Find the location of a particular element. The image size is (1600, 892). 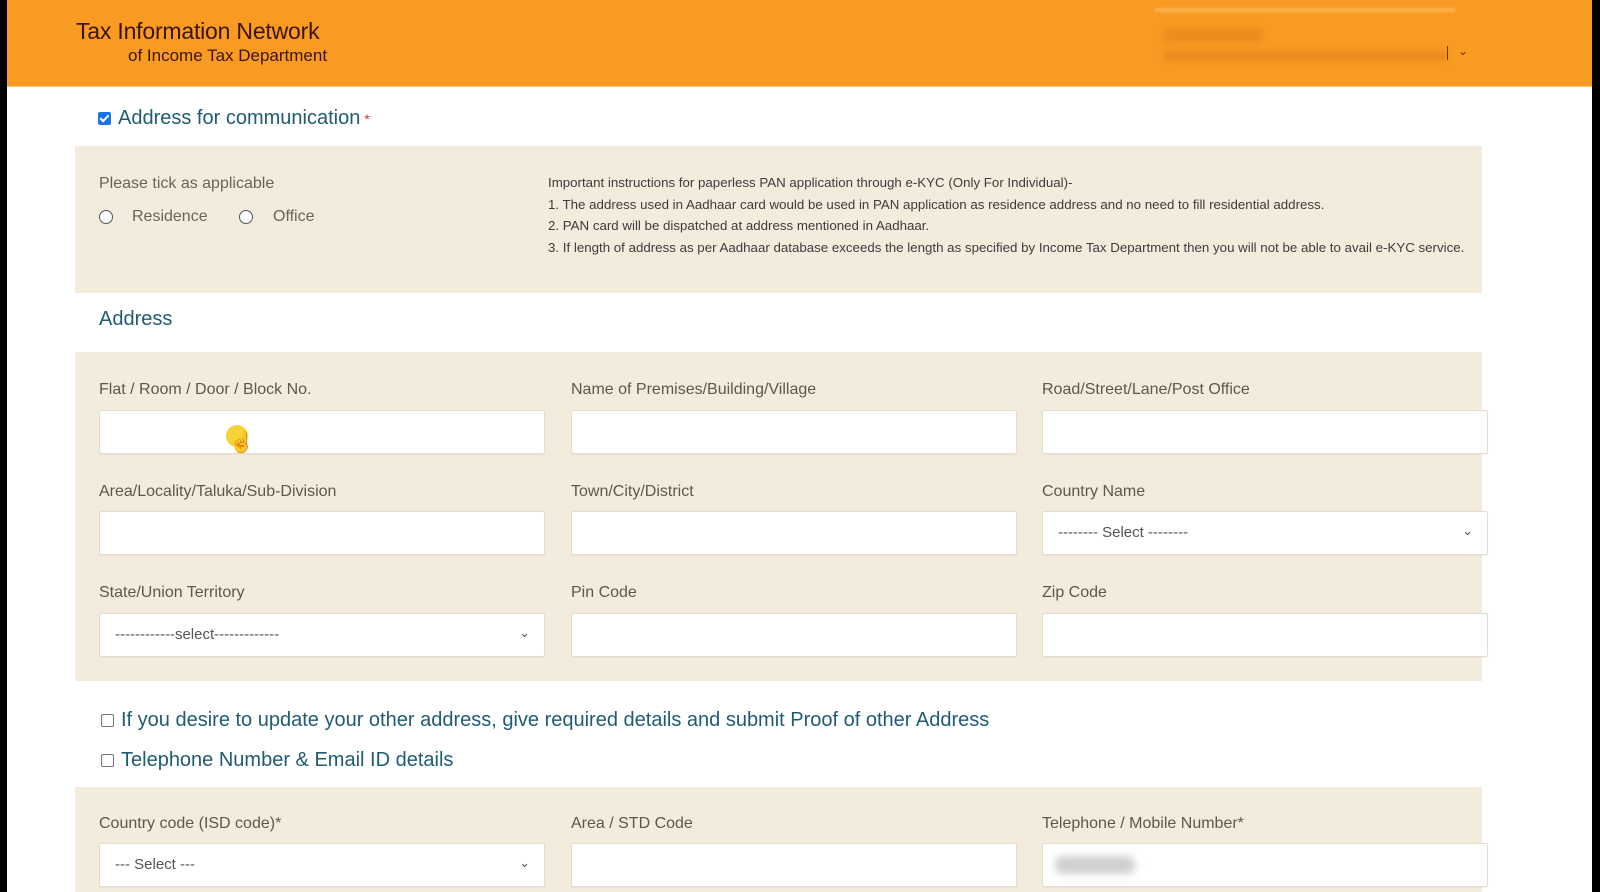

address-communication-row: Address for communication * is located at coordinates (234, 118).